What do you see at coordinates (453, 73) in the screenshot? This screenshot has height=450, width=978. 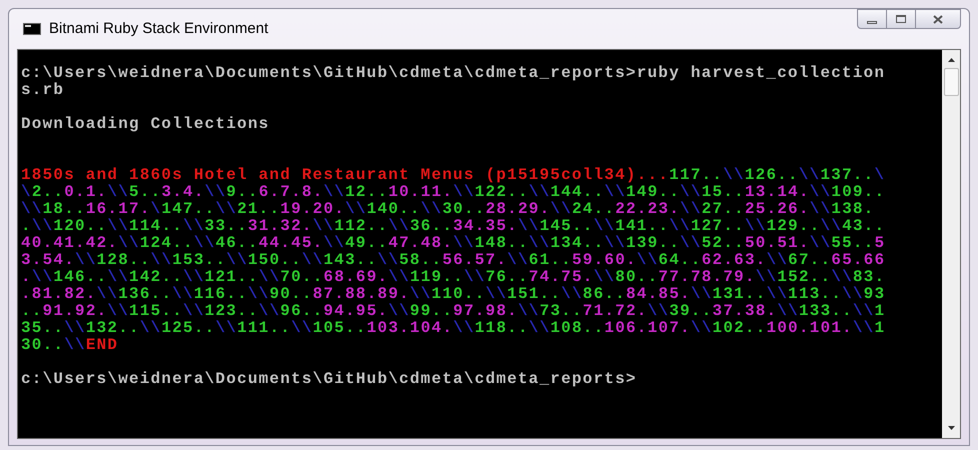 I see `console-line: c:\Users\weidnera\Documents\GitHub\cdmeta\cdmeta_reports>ruby harvest_collection` at bounding box center [453, 73].